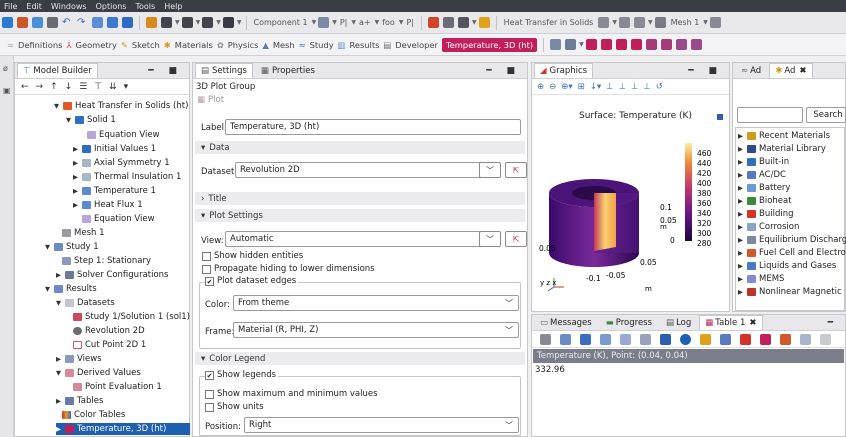 This screenshot has width=846, height=437. I want to click on arrow-volume-icon, so click(651, 44).